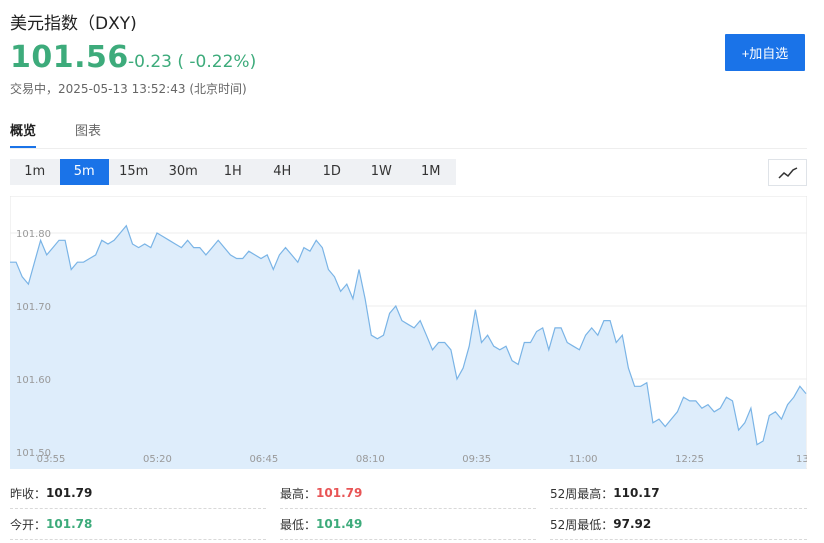  I want to click on stat-high: 最高： 101.79, so click(408, 493).